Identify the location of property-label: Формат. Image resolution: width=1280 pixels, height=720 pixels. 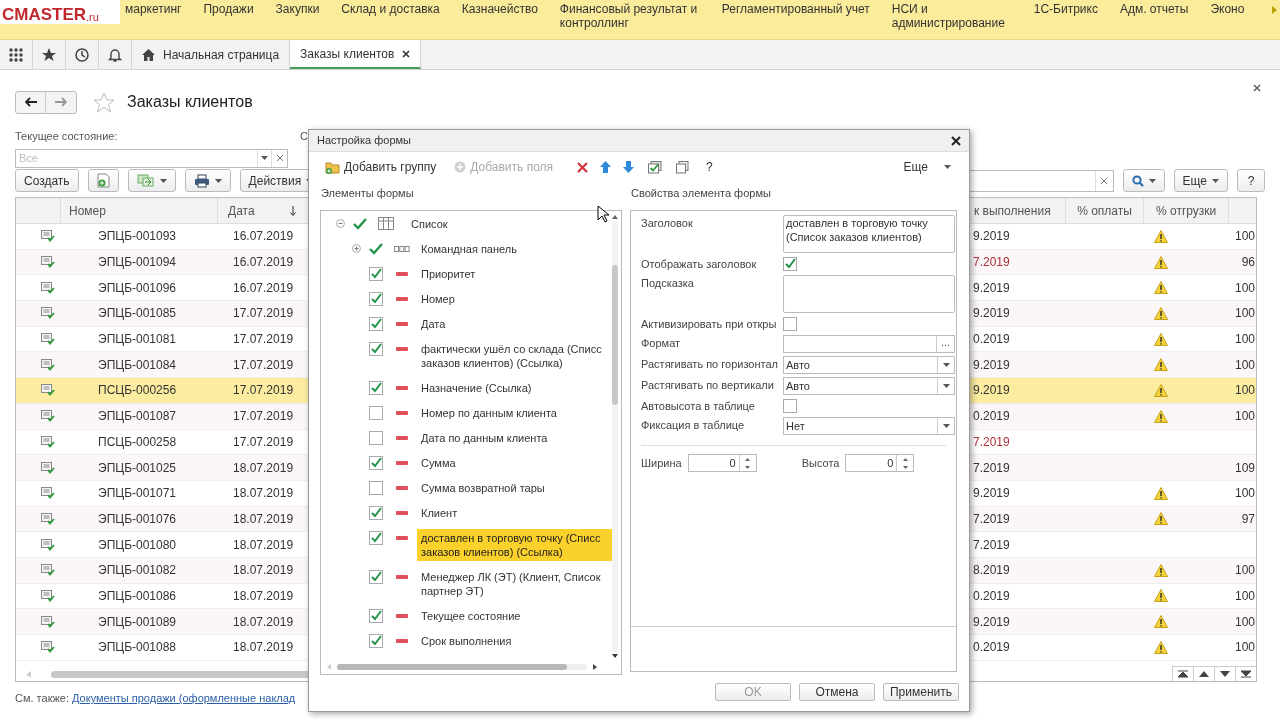
(661, 343).